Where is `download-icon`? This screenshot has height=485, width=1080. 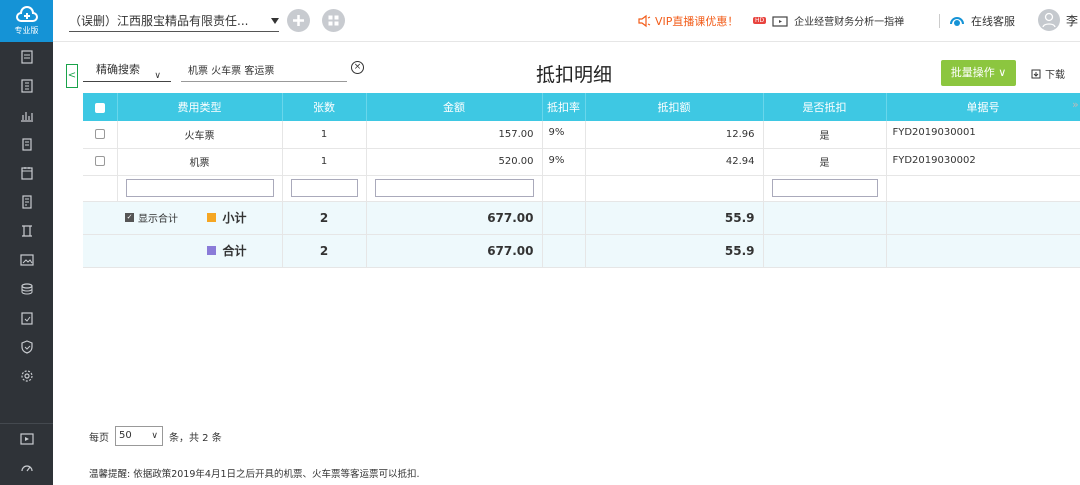
download-icon is located at coordinates (1036, 73).